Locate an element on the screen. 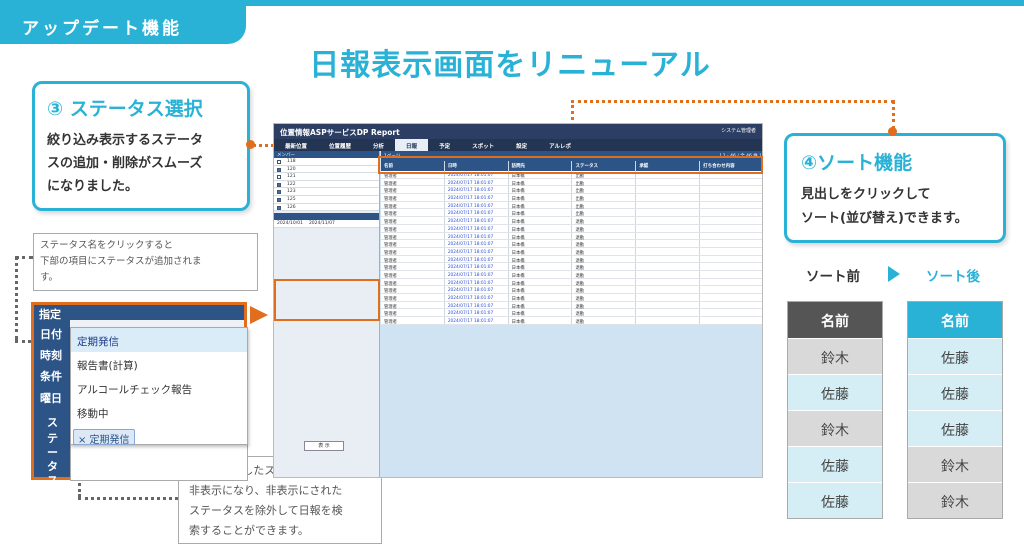  member-row: 125 is located at coordinates (326, 199).